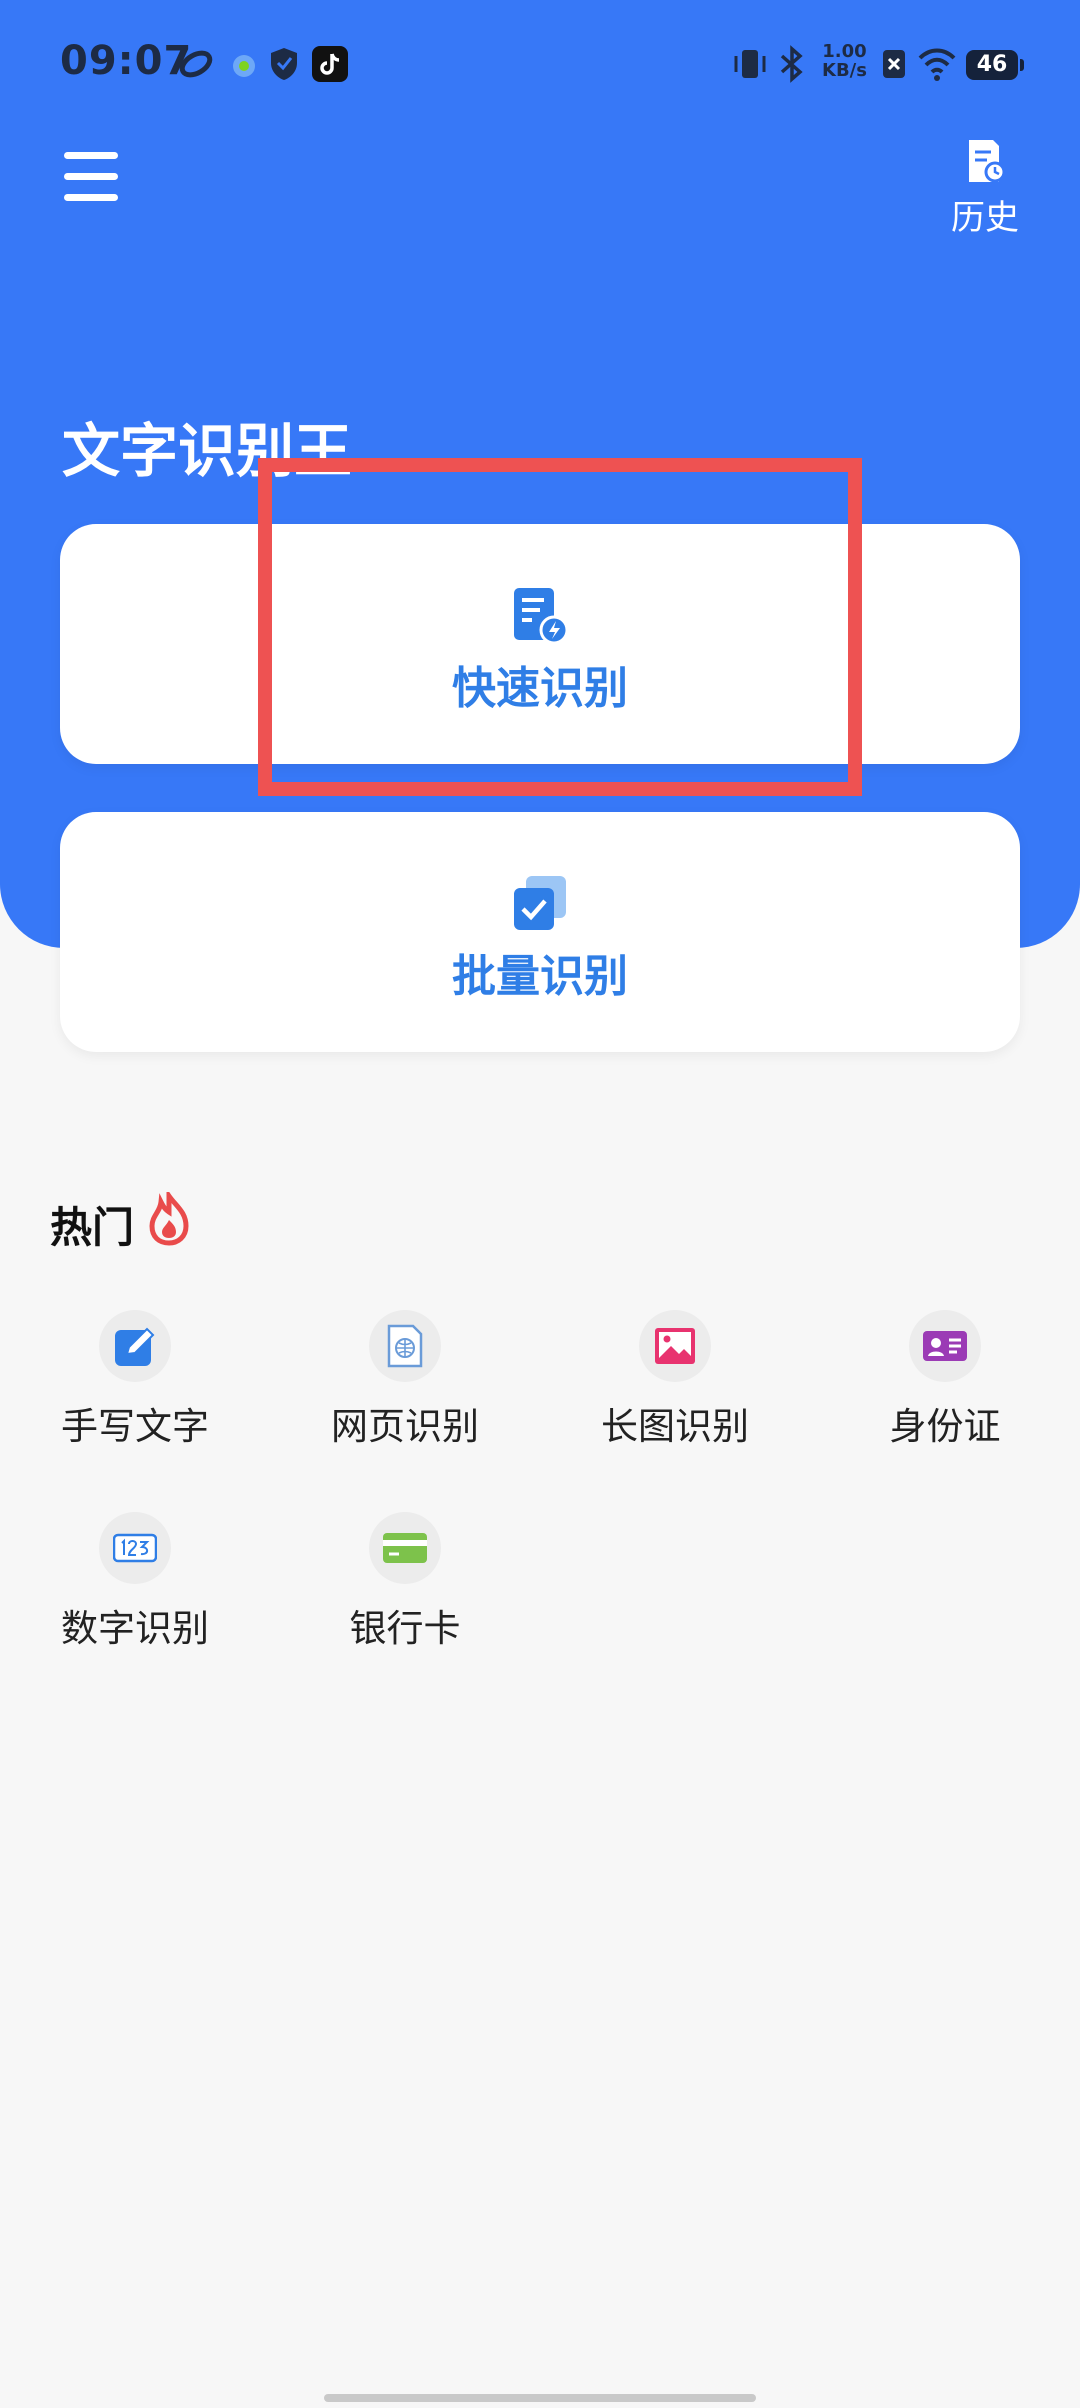  What do you see at coordinates (995, 65) in the screenshot?
I see `battery-indicator: 46` at bounding box center [995, 65].